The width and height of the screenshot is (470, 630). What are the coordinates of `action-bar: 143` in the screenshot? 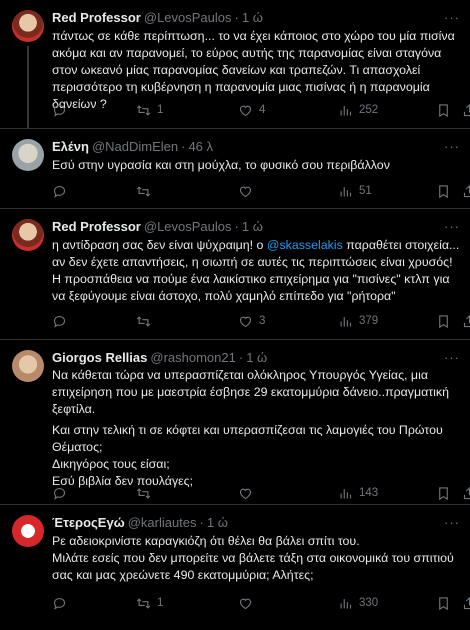 It's located at (261, 493).